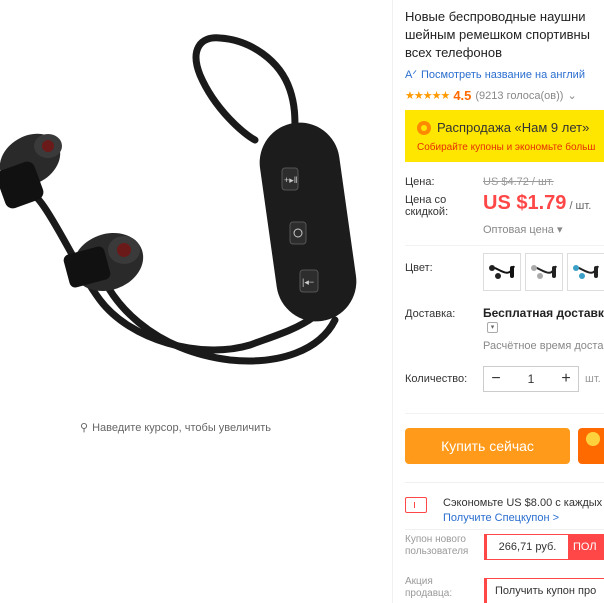 The image size is (604, 603). I want to click on add-to-cart-button, so click(591, 446).